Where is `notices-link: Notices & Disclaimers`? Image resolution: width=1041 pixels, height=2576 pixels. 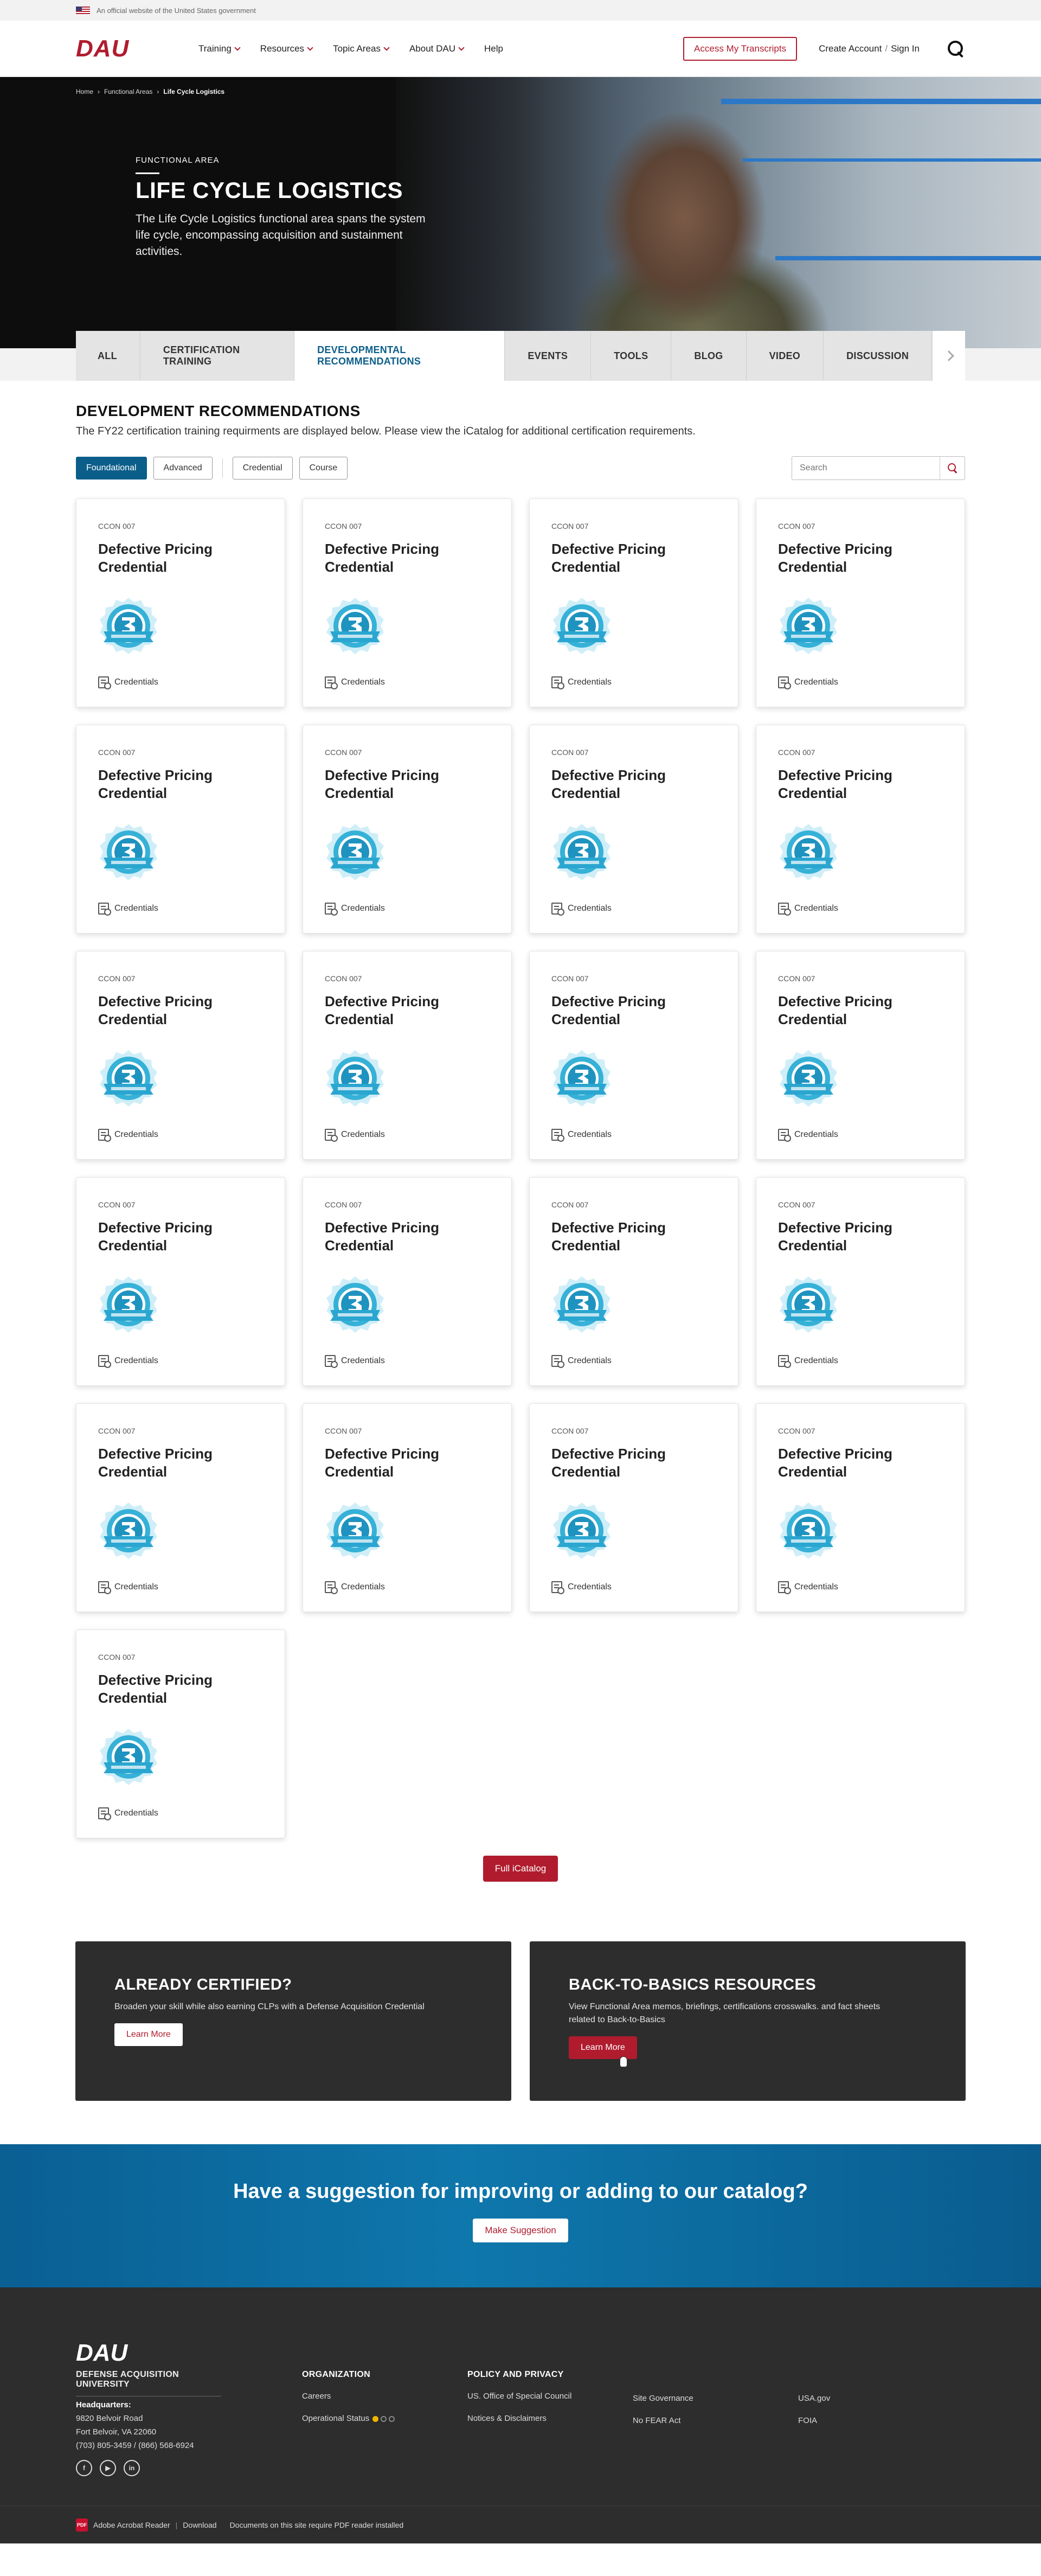
notices-link: Notices & Disclaimers is located at coordinates (507, 2418).